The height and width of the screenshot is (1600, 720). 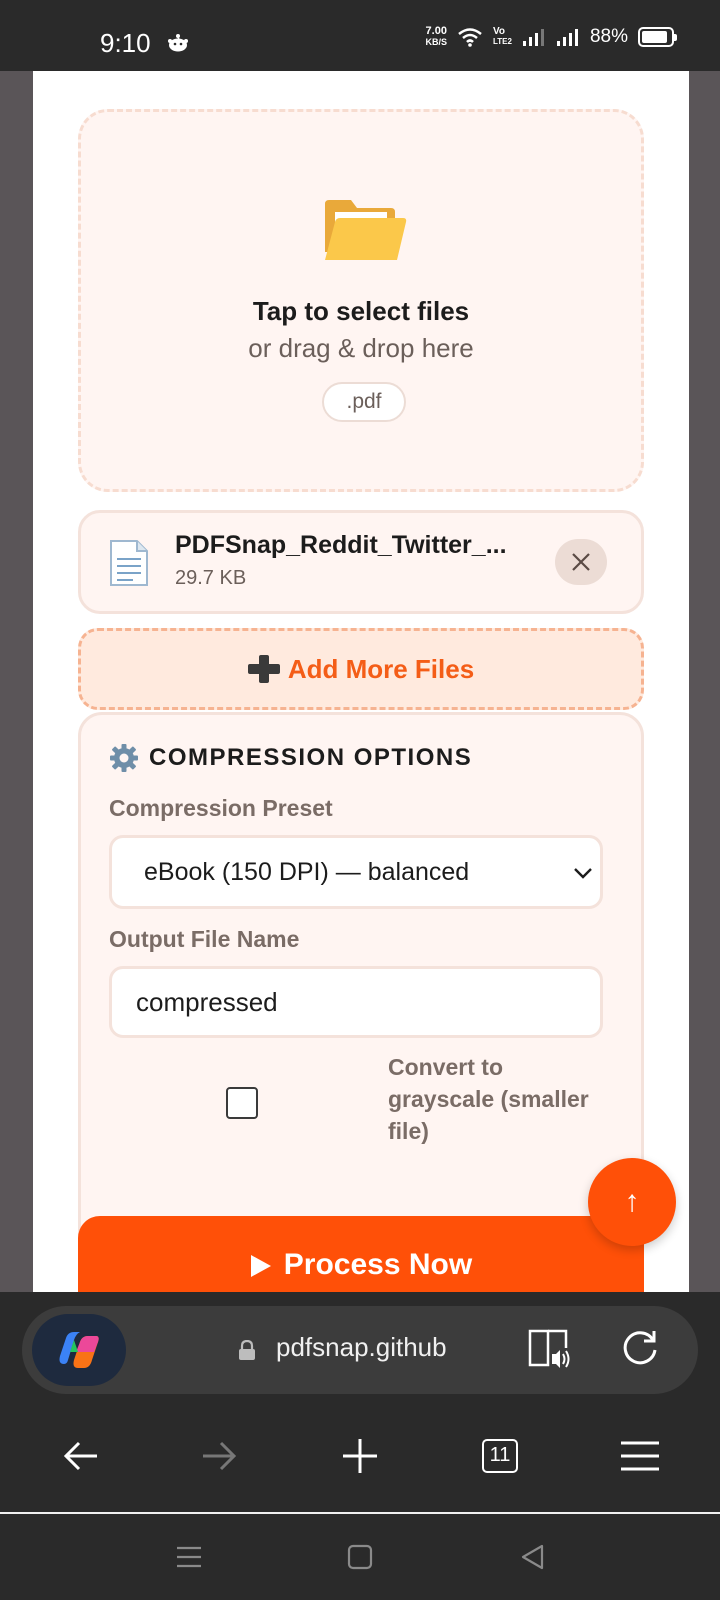 I want to click on lock-icon, so click(x=247, y=1350).